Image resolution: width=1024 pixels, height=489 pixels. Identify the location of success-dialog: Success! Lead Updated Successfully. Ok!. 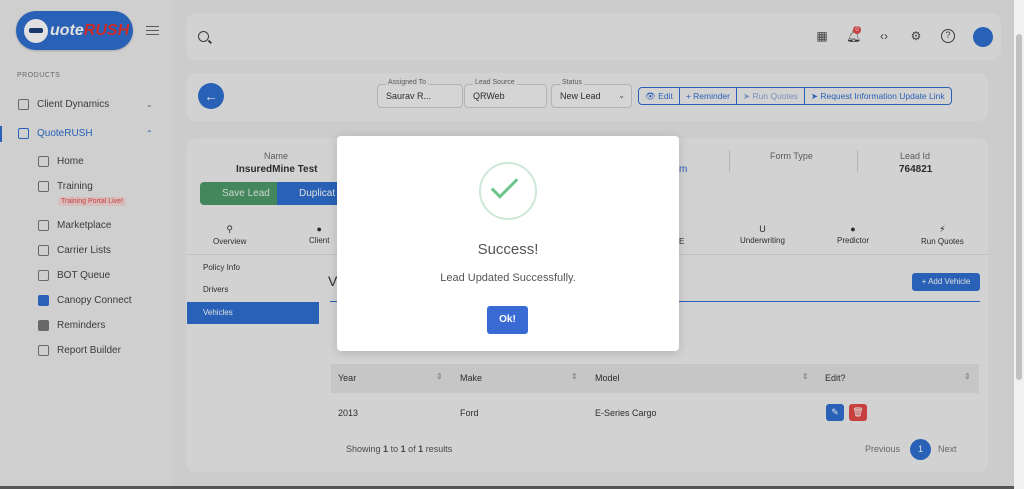
(508, 243).